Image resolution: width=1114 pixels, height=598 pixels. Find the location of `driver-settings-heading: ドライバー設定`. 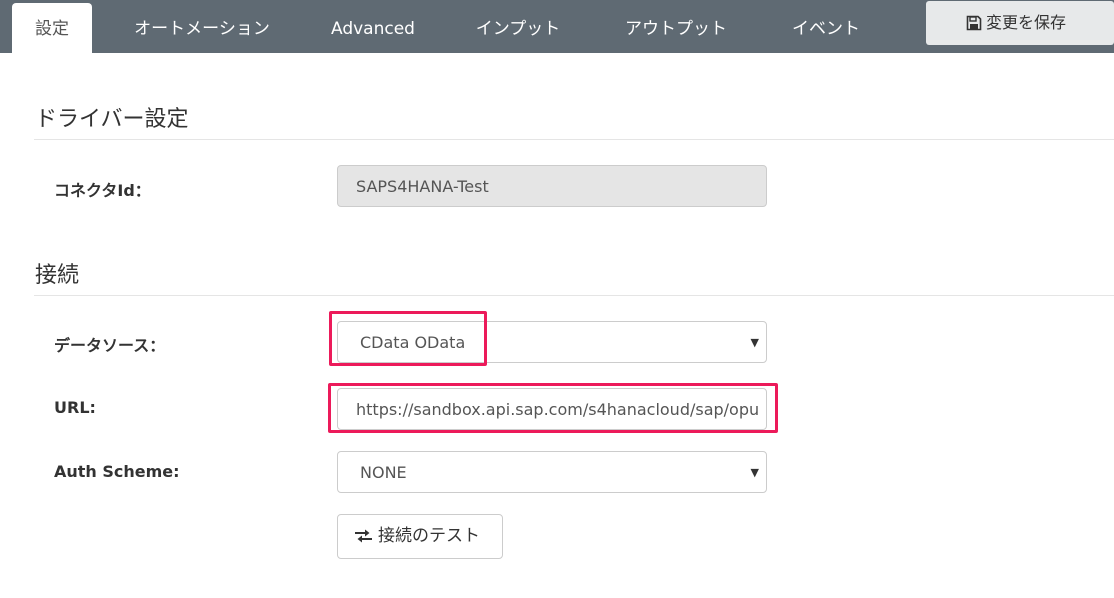

driver-settings-heading: ドライバー設定 is located at coordinates (112, 119).